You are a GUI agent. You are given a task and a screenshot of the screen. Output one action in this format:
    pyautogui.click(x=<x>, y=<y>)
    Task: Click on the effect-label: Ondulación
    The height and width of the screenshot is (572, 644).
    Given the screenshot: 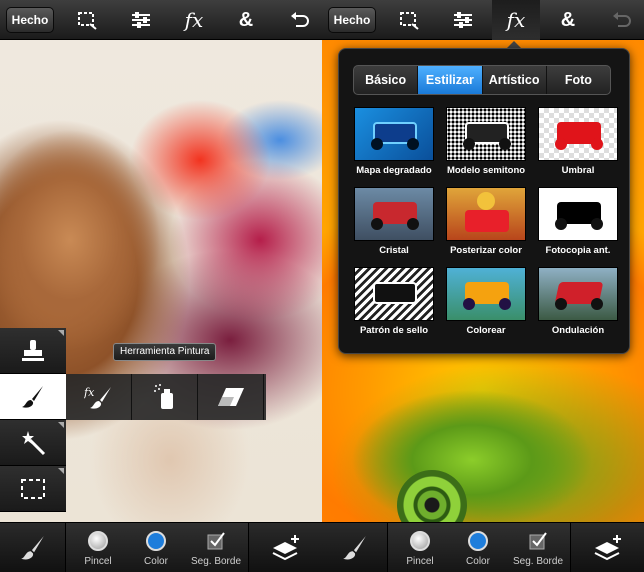 What is the action you would take?
    pyautogui.click(x=578, y=330)
    